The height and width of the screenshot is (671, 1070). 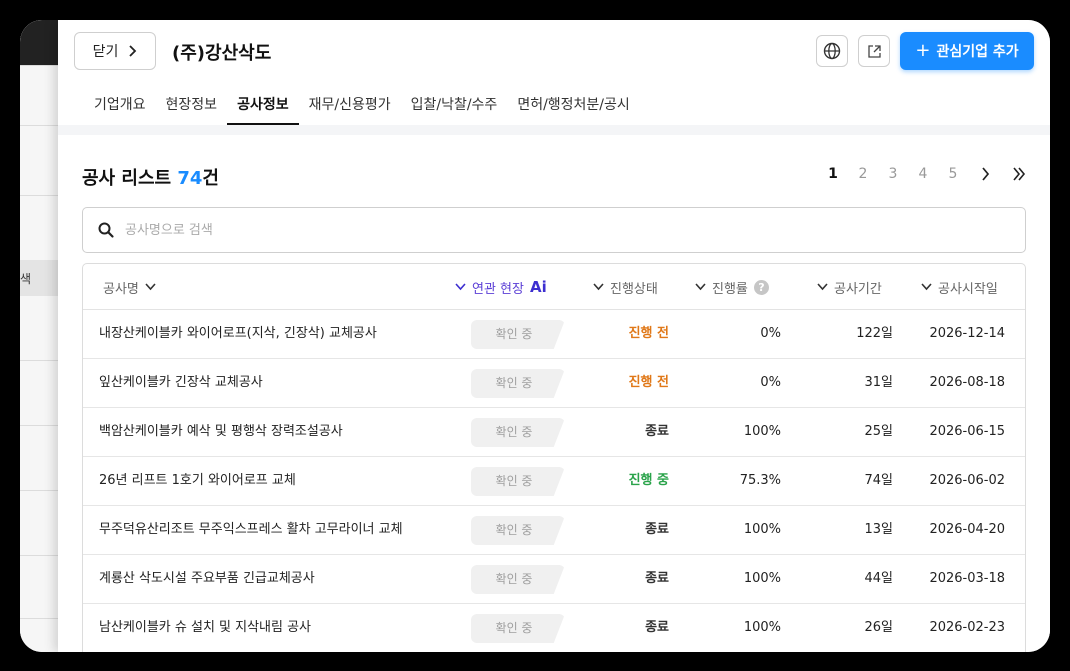 I want to click on progress-rate: 0%, so click(x=770, y=333).